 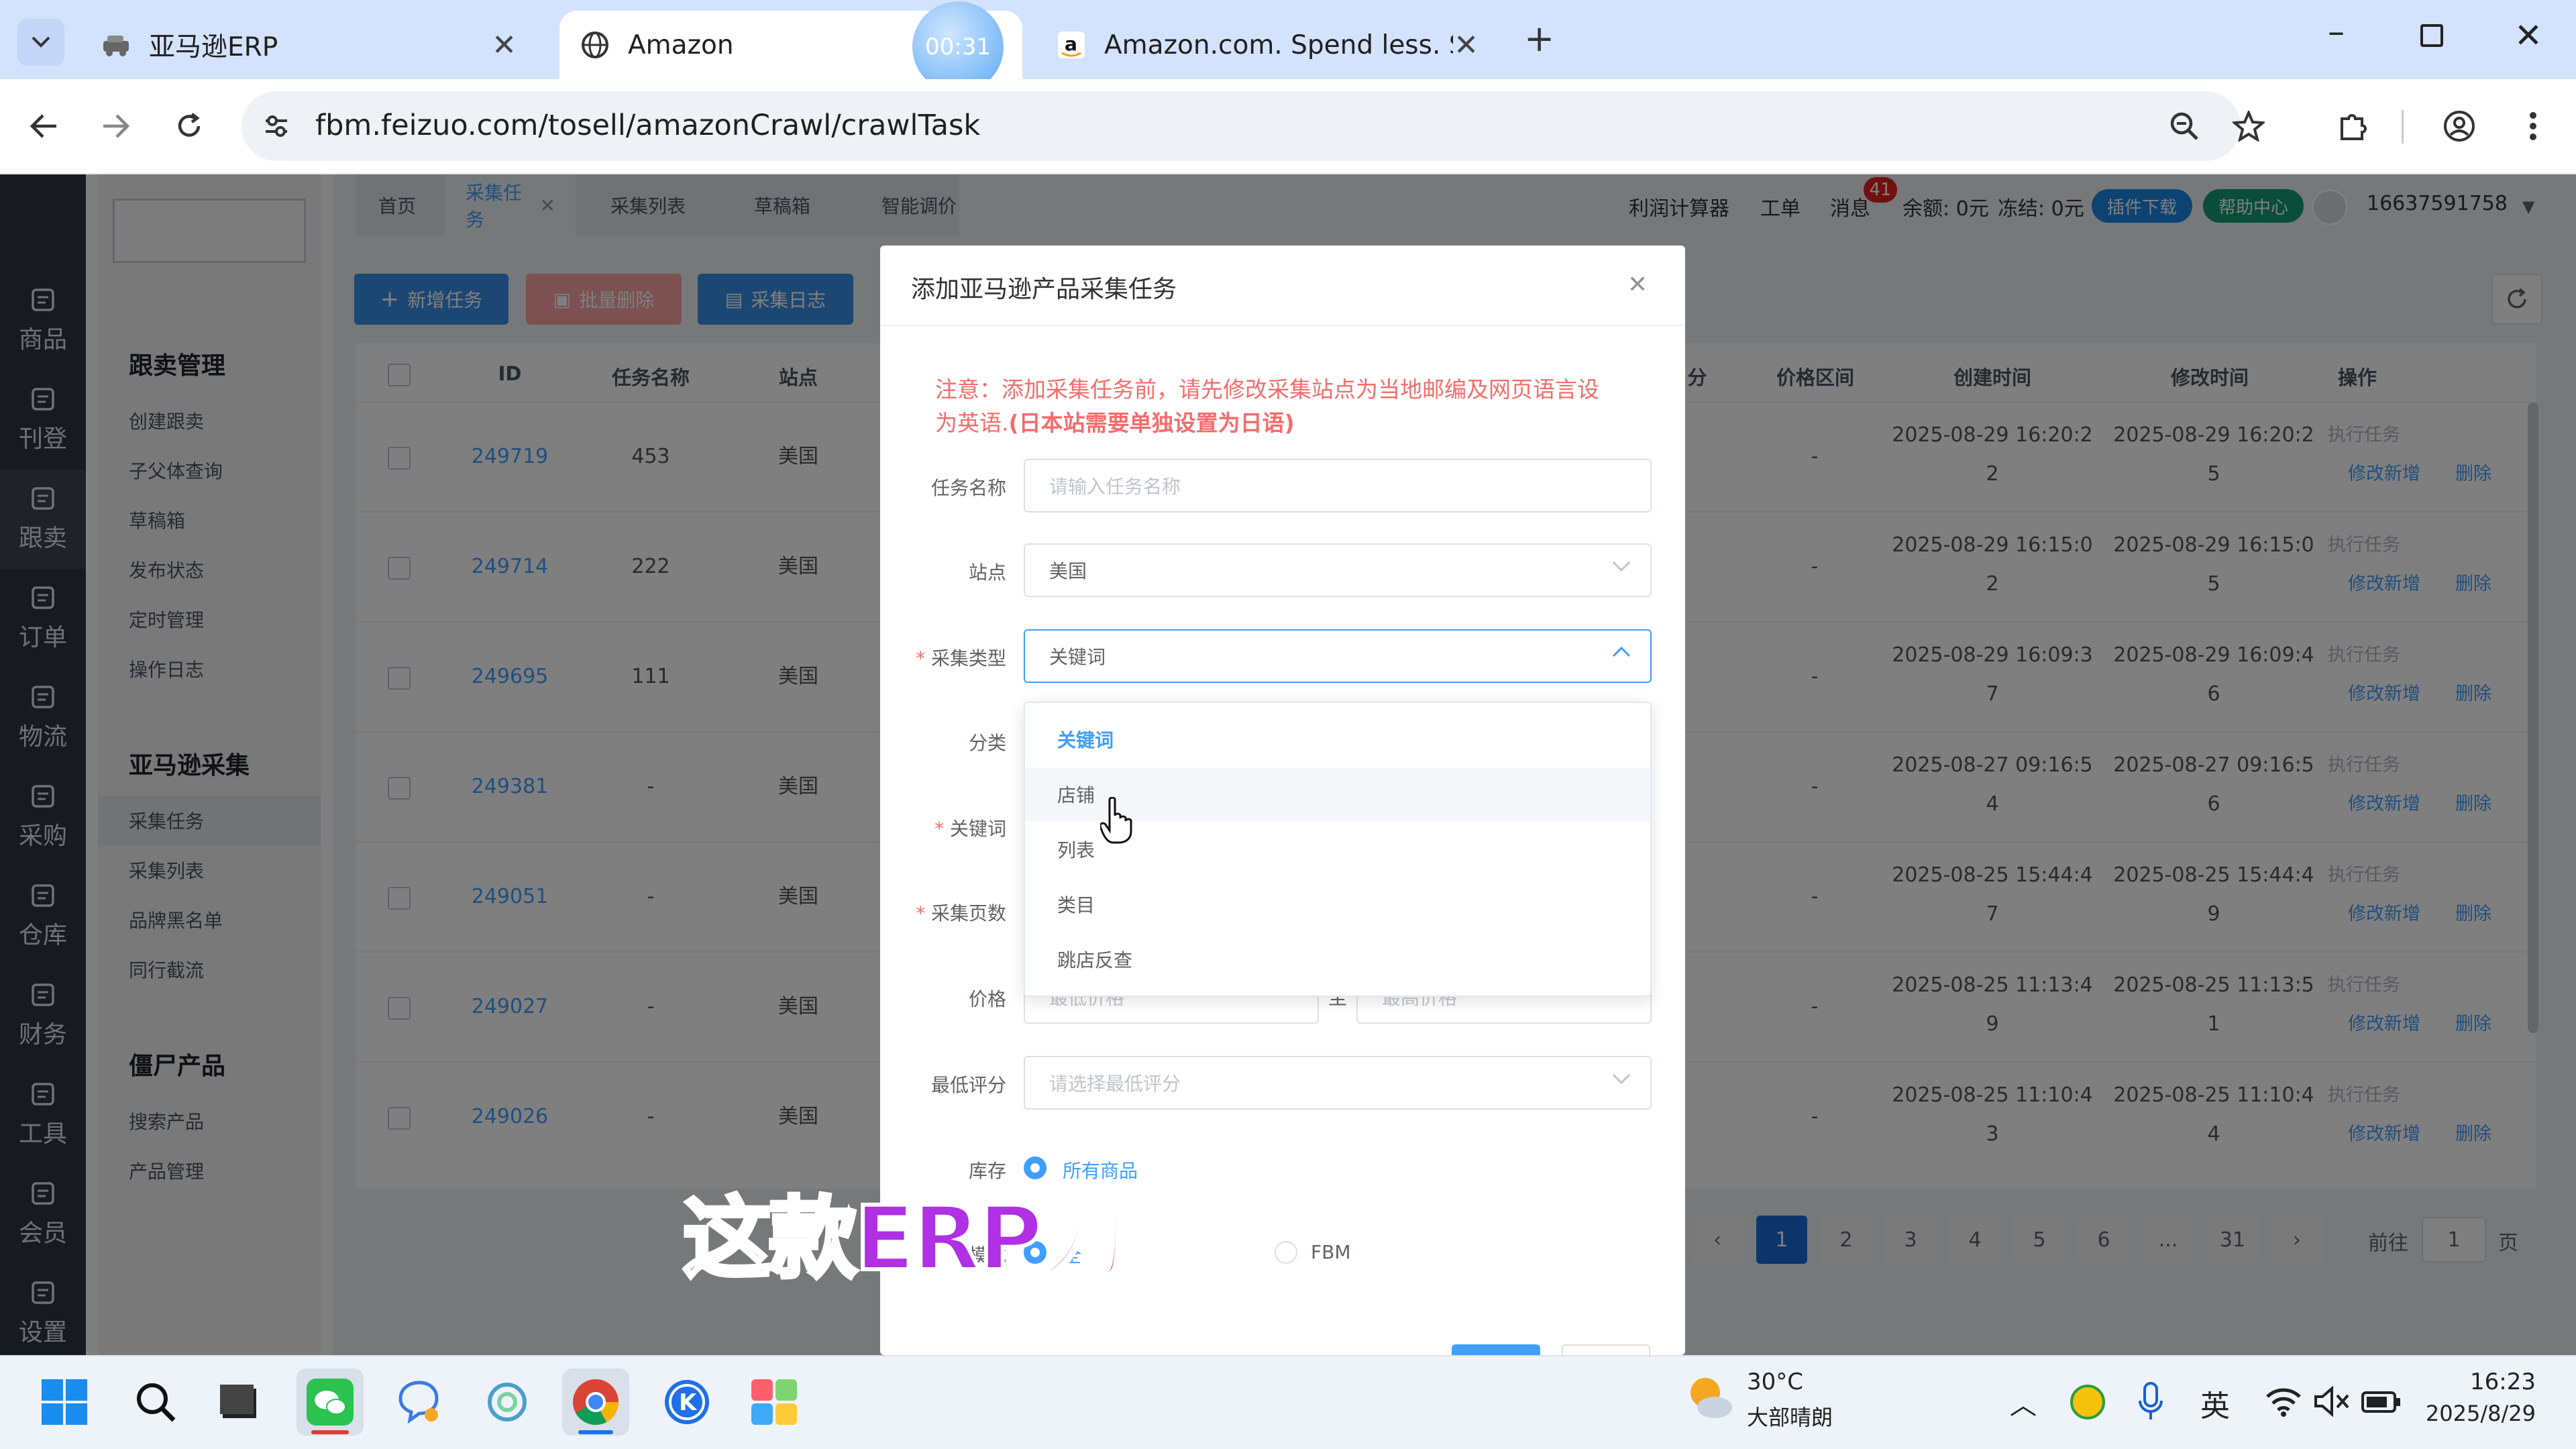 What do you see at coordinates (330, 1402) in the screenshot?
I see `wechat-icon` at bounding box center [330, 1402].